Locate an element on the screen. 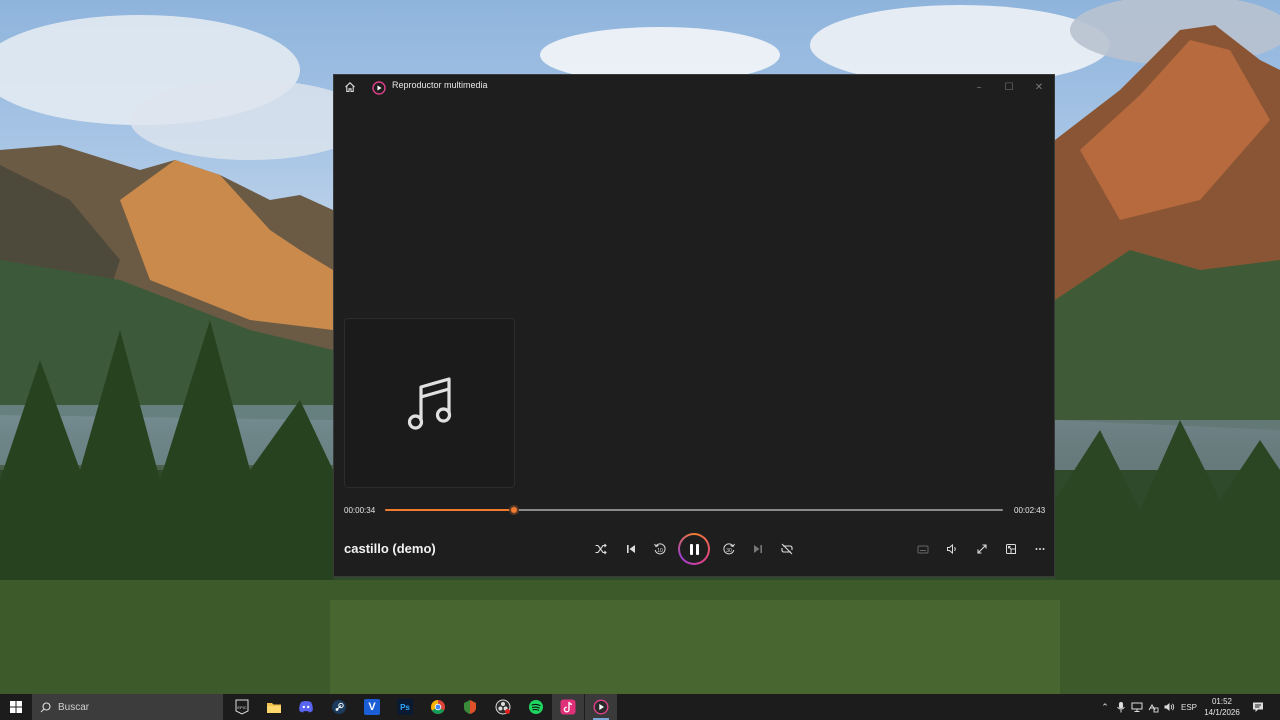 The image size is (1280, 720). discord-icon is located at coordinates (306, 707).